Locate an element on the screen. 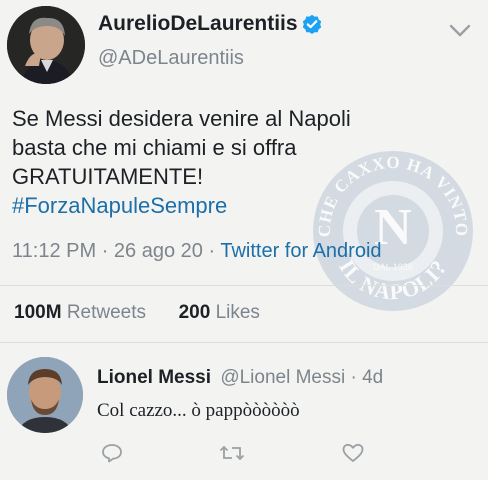 The height and width of the screenshot is (480, 488). retweet-icon is located at coordinates (232, 453).